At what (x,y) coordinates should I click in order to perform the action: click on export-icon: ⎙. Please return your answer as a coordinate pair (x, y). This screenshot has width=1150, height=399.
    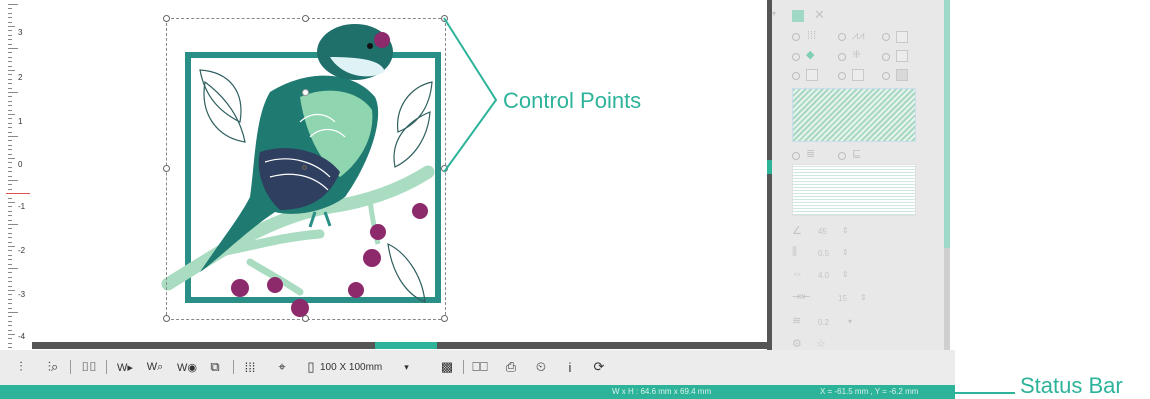
    Looking at the image, I should click on (511, 367).